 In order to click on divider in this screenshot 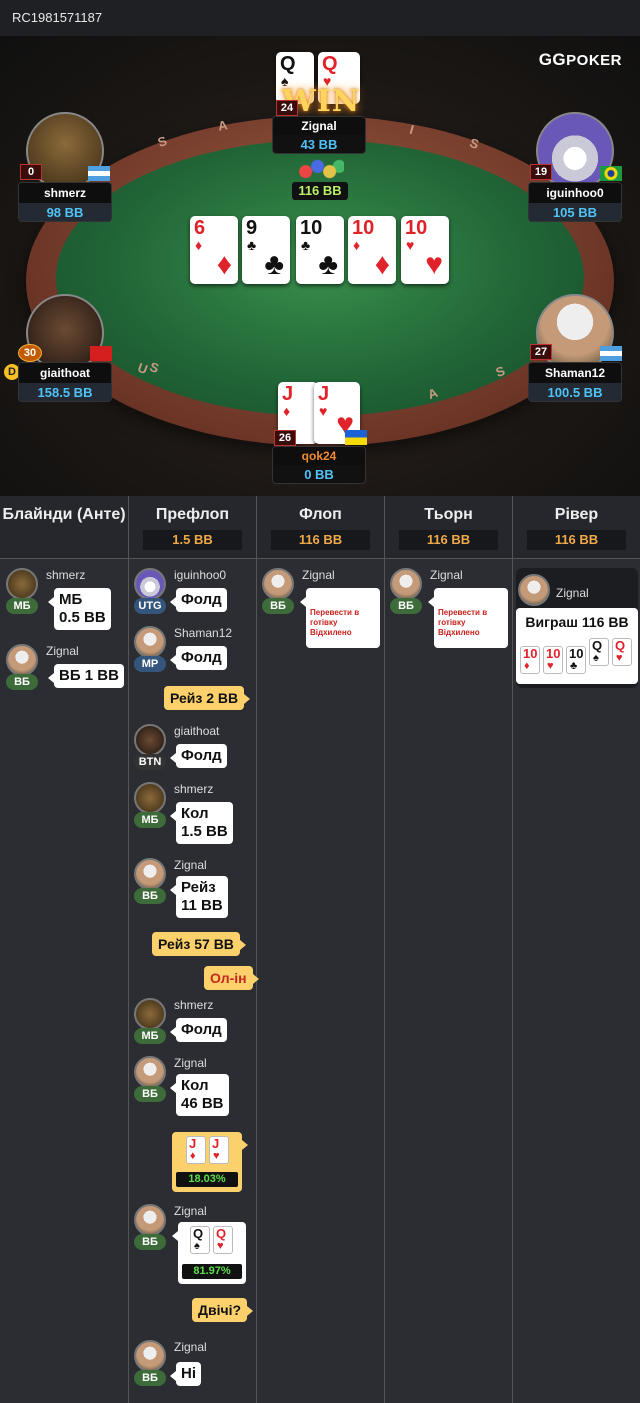, I will do `click(320, 558)`.